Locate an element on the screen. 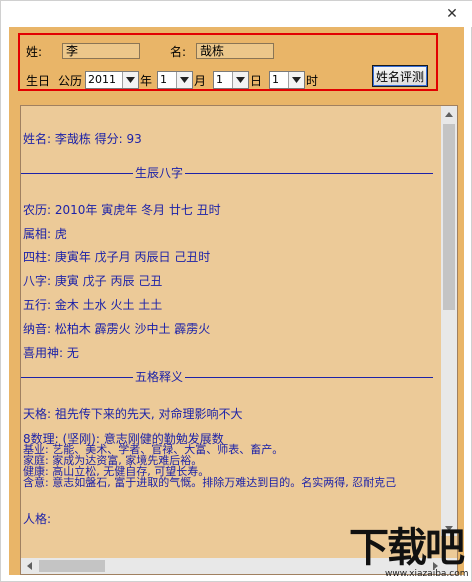  watermark-url: www.xiazaiba.com is located at coordinates (427, 574).